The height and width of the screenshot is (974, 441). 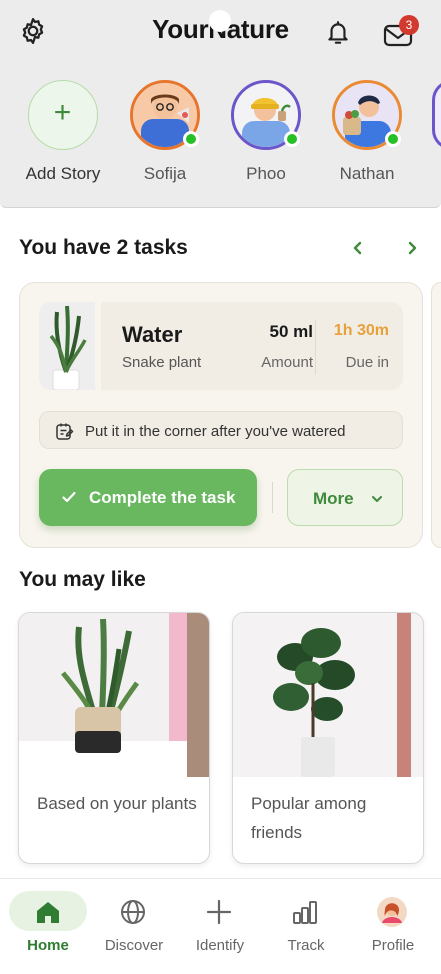 What do you see at coordinates (367, 362) in the screenshot?
I see `task-due-label: Due in` at bounding box center [367, 362].